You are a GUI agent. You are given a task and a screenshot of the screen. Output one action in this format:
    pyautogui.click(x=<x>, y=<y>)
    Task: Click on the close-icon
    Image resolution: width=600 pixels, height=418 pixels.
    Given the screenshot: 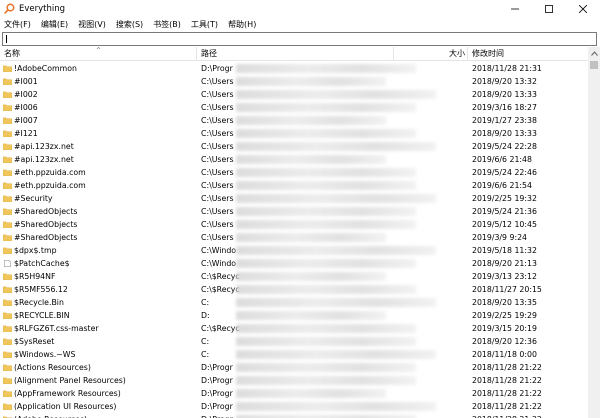 What is the action you would take?
    pyautogui.click(x=583, y=8)
    